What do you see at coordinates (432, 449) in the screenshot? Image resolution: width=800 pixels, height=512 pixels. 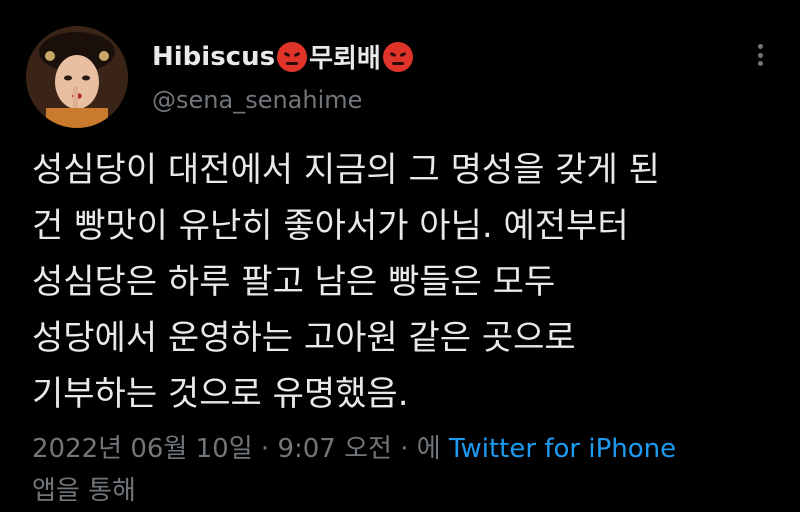 I see `via-prefix: 에` at bounding box center [432, 449].